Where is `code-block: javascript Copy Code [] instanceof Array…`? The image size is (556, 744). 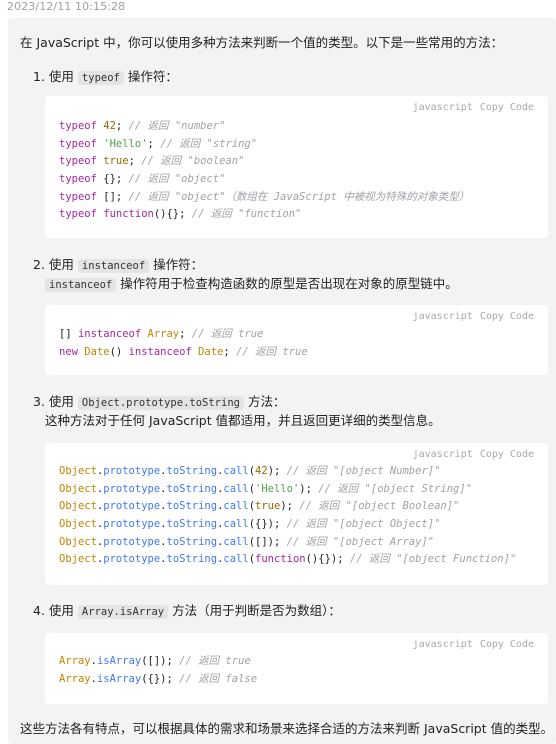
code-block: javascript Copy Code [] instanceof Array… is located at coordinates (296, 340).